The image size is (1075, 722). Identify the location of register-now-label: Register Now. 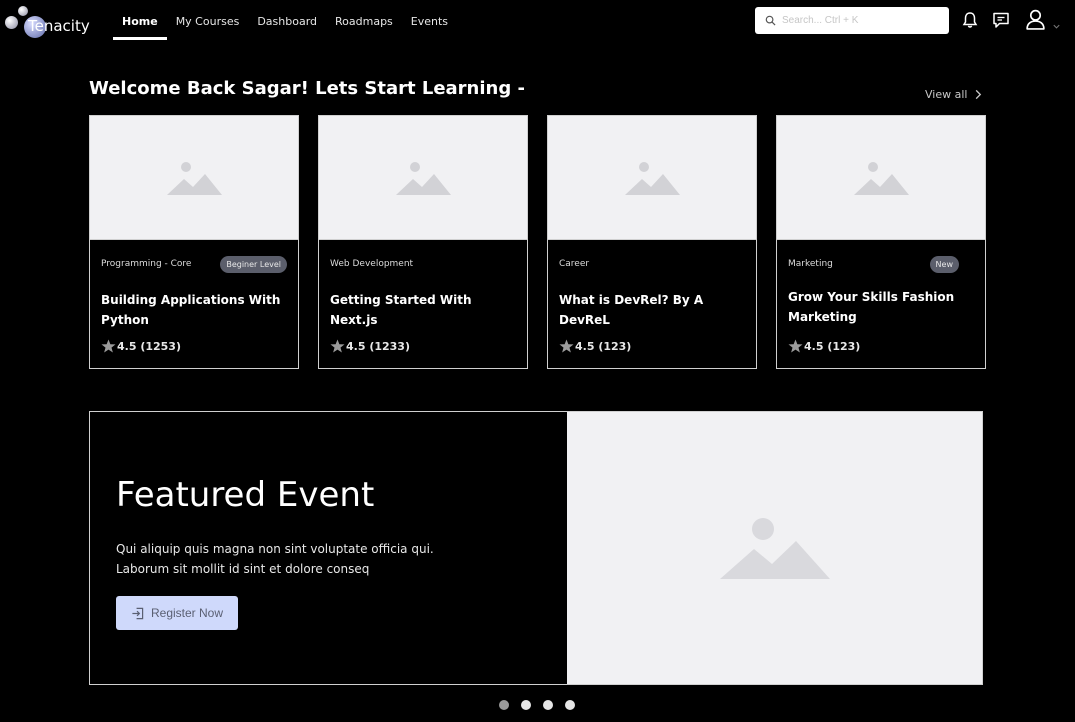
(187, 613).